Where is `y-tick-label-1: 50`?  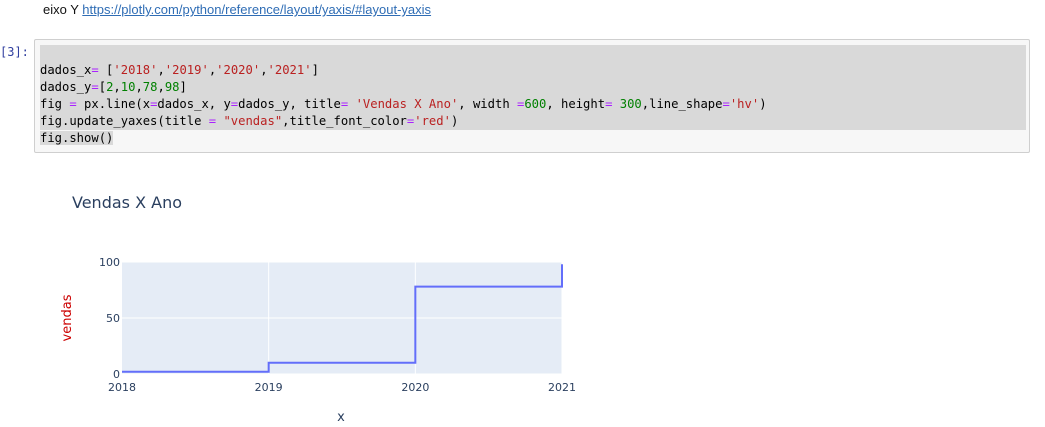
y-tick-label-1: 50 is located at coordinates (113, 318).